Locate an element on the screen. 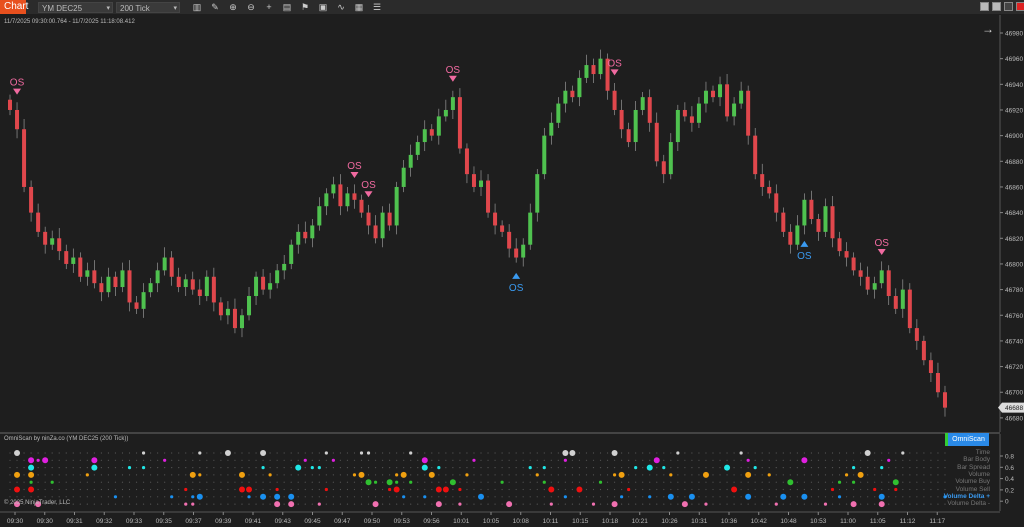  zoom-in-icon: ⊕ is located at coordinates (233, 7).